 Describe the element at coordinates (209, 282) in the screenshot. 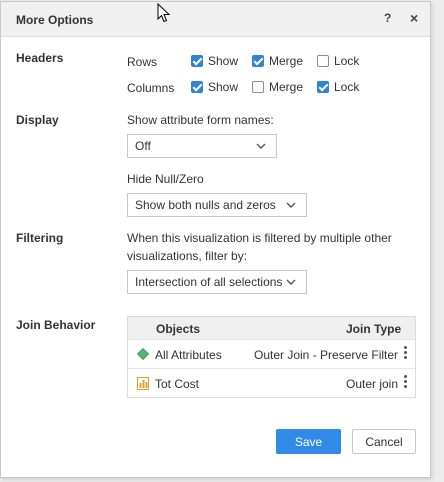

I see `filtering-value: Intersection of all selections` at that location.